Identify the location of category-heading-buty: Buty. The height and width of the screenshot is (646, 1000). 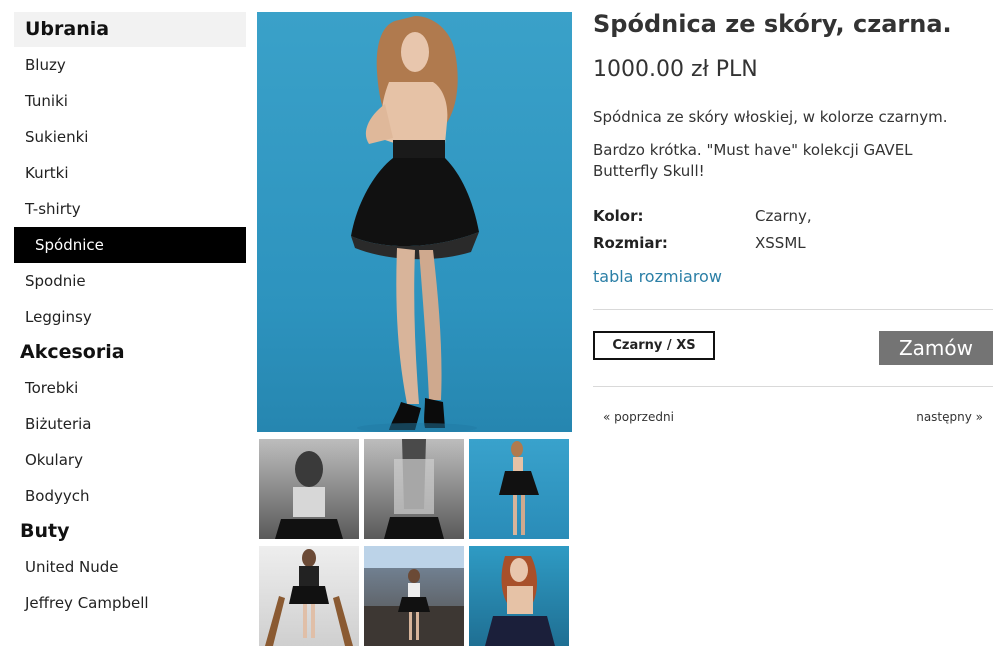
(130, 531).